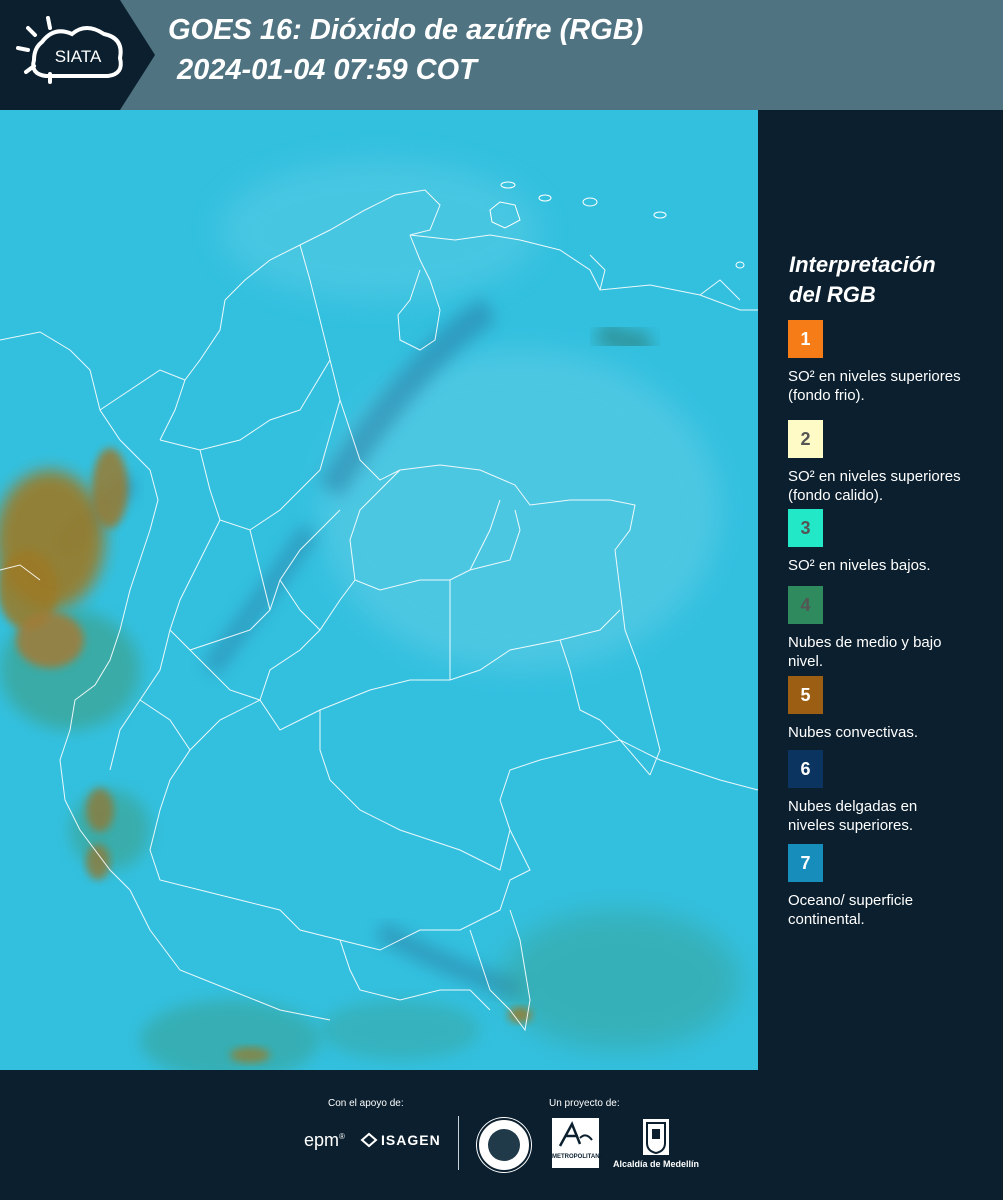 Image resolution: width=1003 pixels, height=1200 pixels. I want to click on alcaldia-shield-icon, so click(656, 1137).